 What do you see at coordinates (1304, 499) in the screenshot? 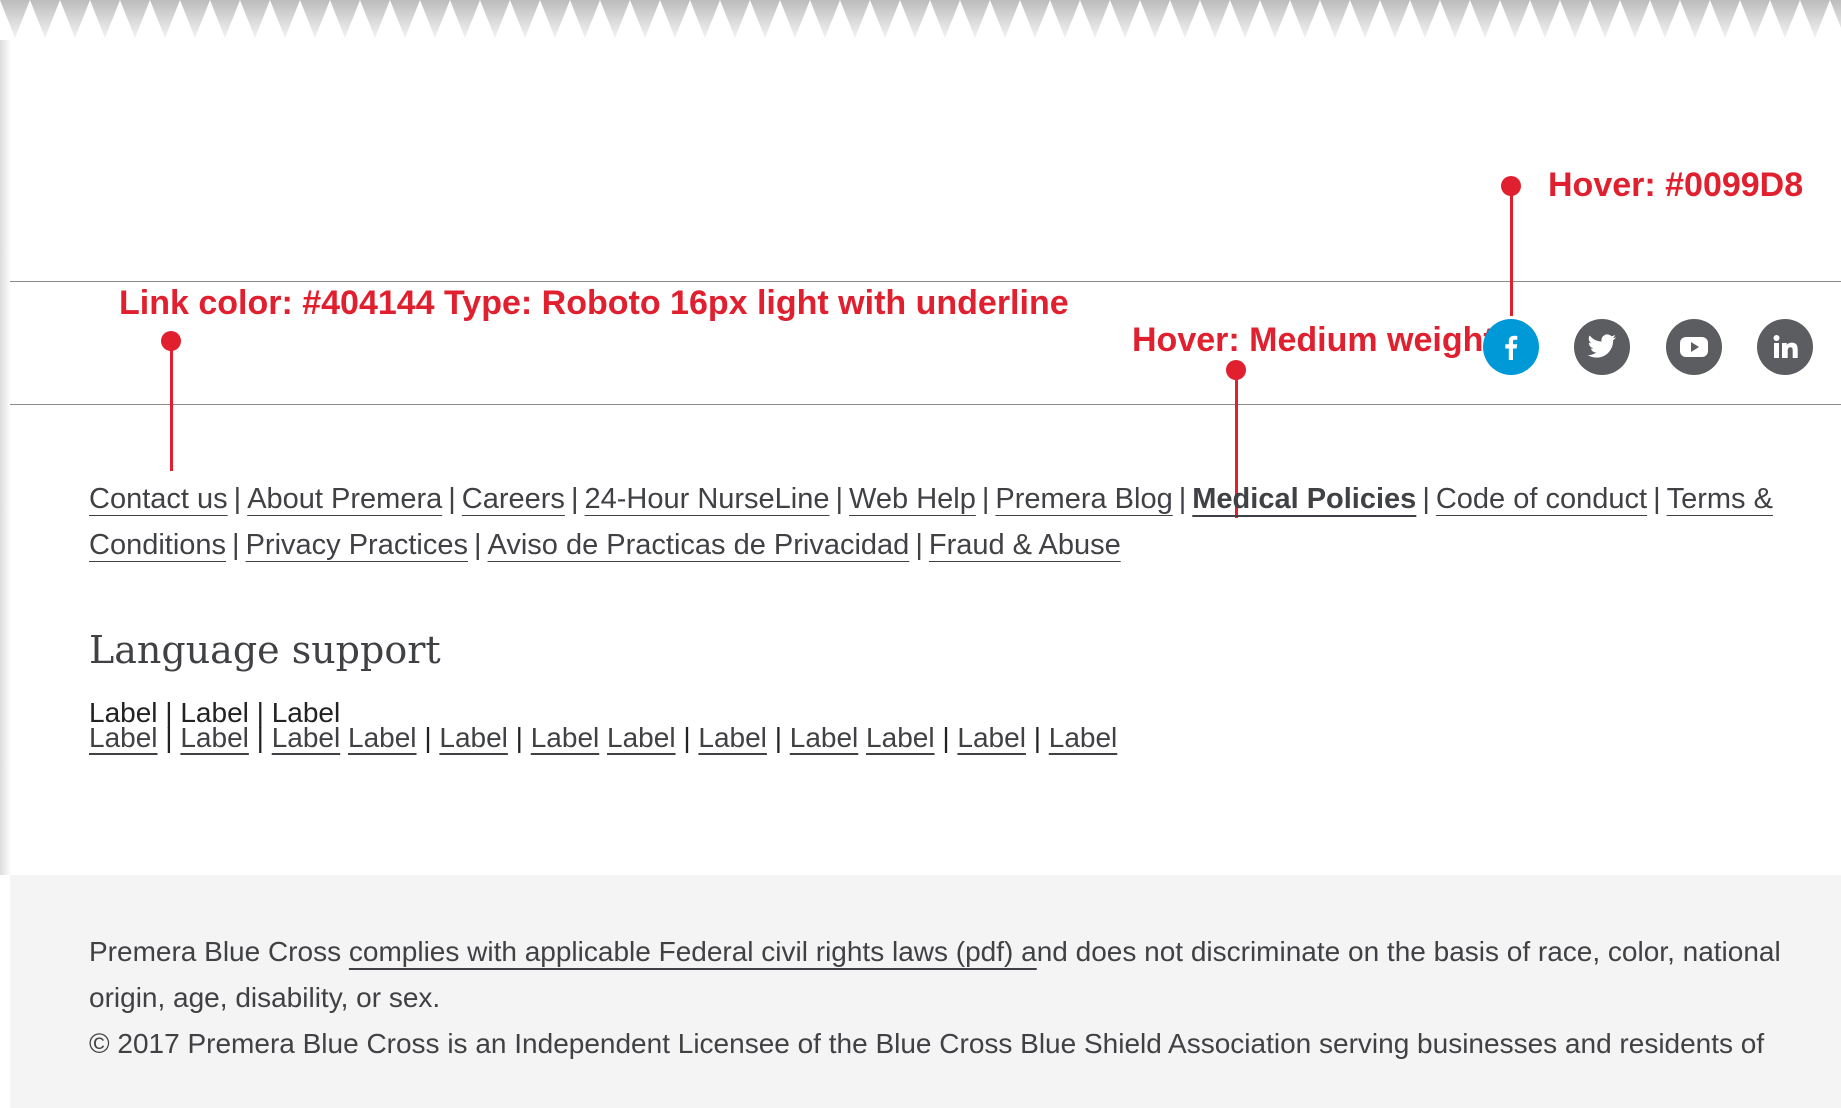
I see `footer-link-medical-policies: Medical Policies` at bounding box center [1304, 499].